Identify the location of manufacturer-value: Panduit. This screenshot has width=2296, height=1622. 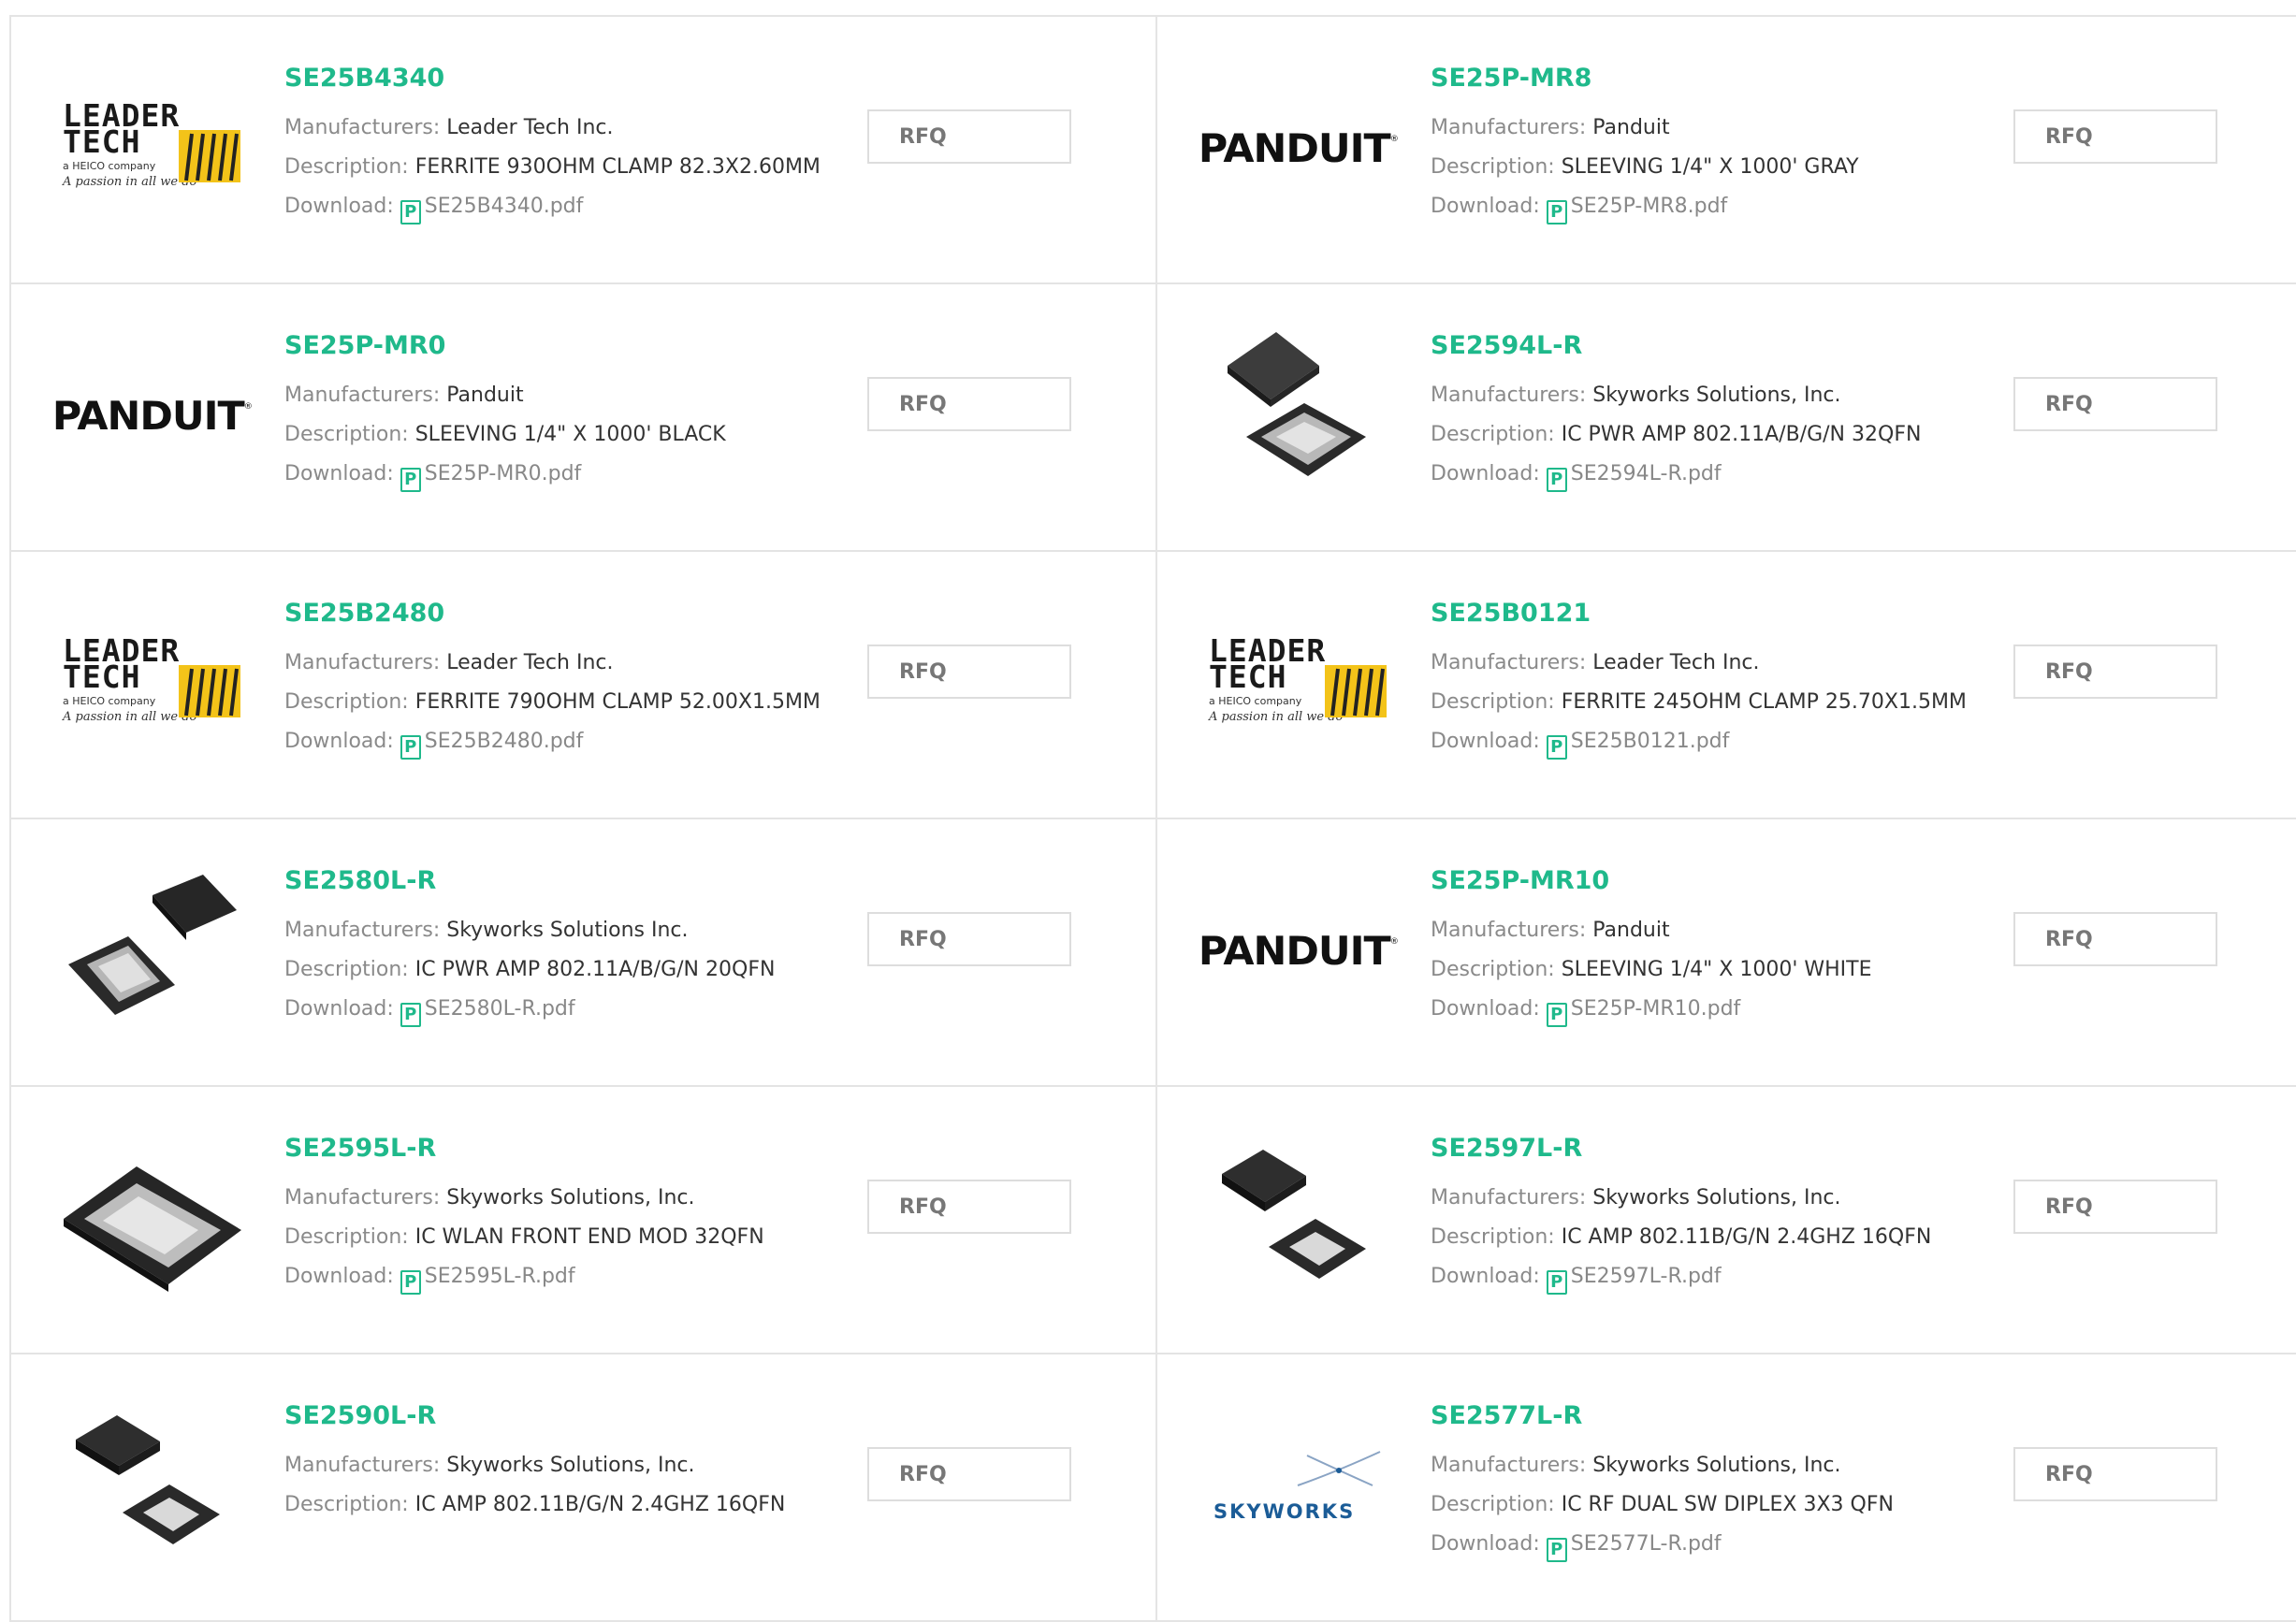
(1631, 931).